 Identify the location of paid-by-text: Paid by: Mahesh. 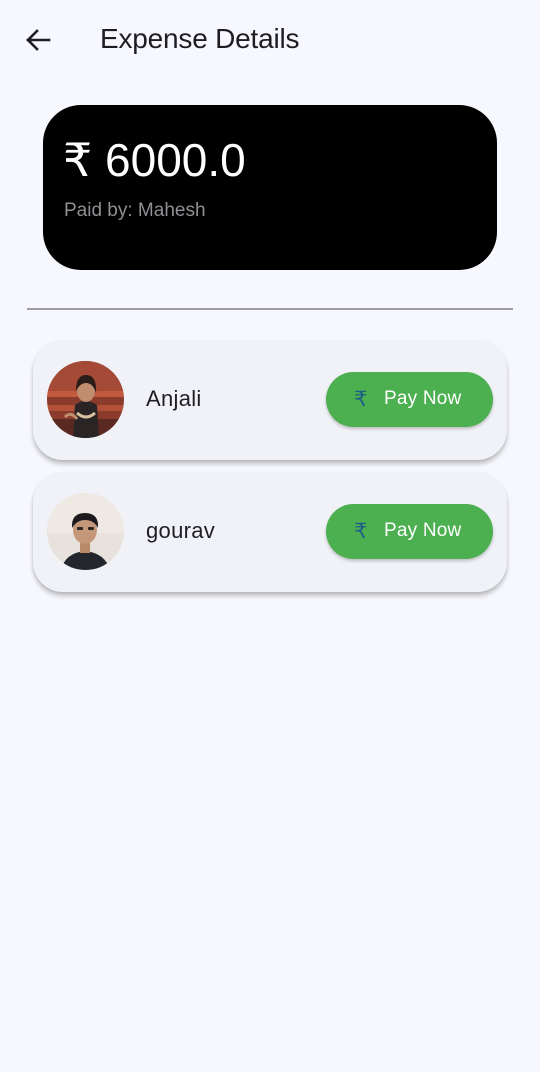
(135, 210).